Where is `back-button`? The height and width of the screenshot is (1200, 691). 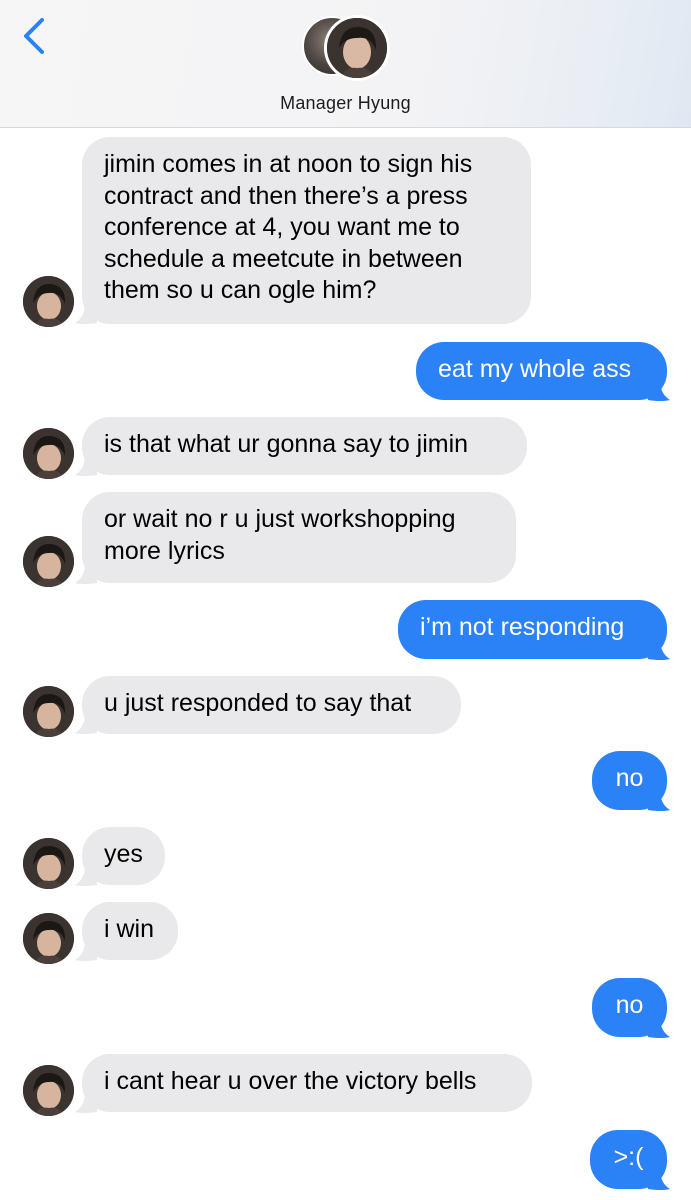 back-button is located at coordinates (34, 36).